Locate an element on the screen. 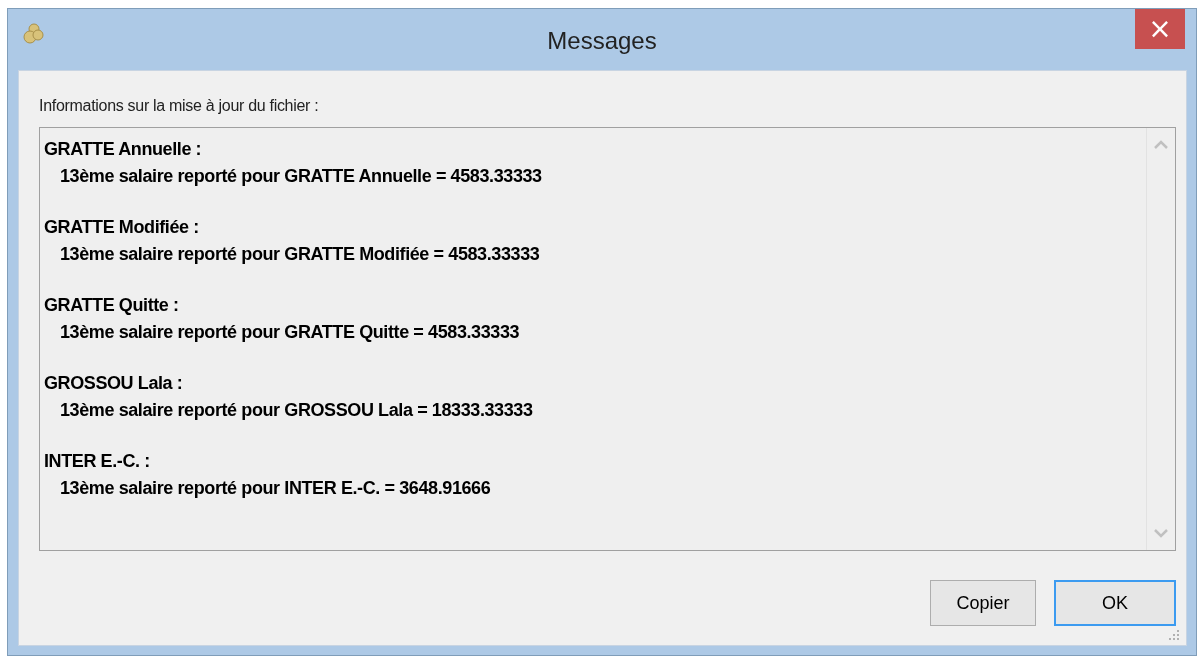 This screenshot has height=662, width=1200. window-title: Messages is located at coordinates (602, 40).